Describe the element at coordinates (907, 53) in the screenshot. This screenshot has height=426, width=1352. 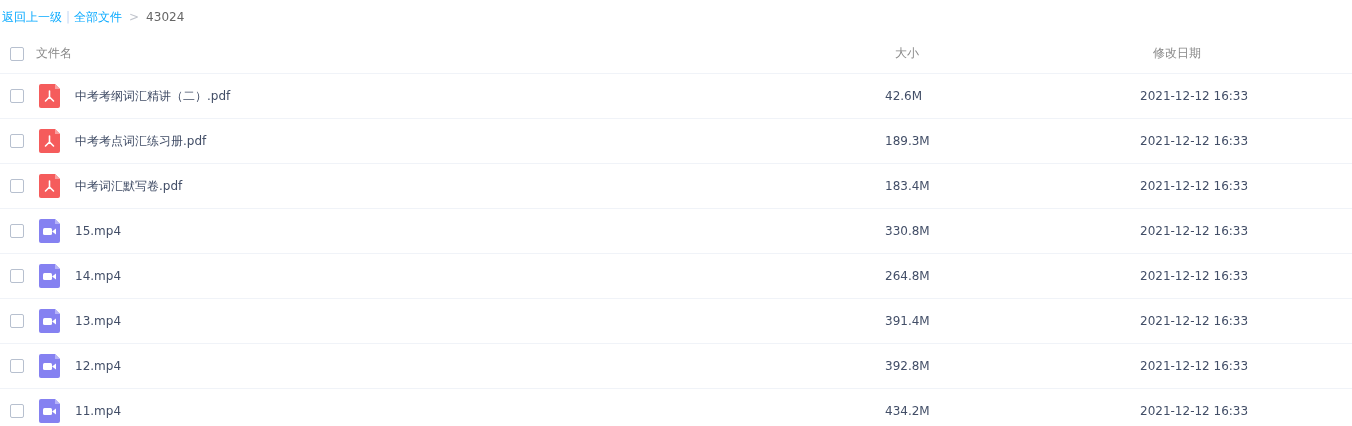
I see `column-header: 大小` at that location.